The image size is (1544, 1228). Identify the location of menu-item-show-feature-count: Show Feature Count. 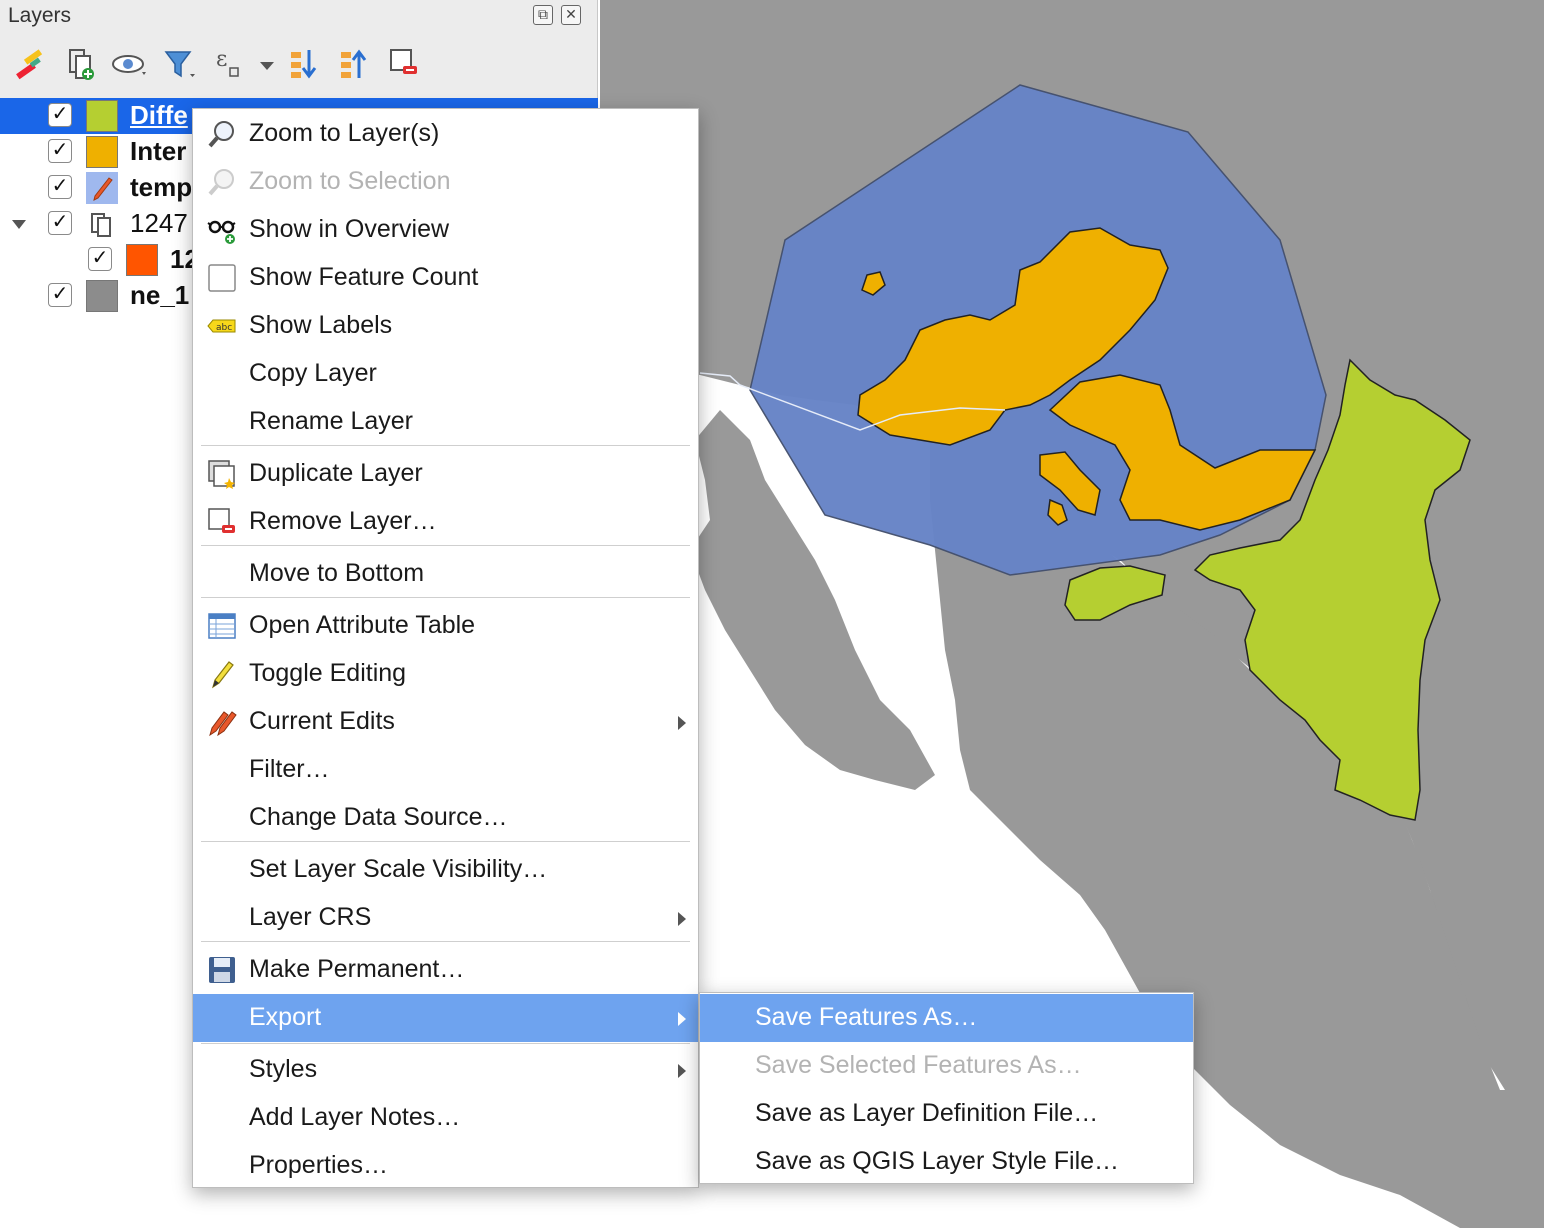
(445, 278).